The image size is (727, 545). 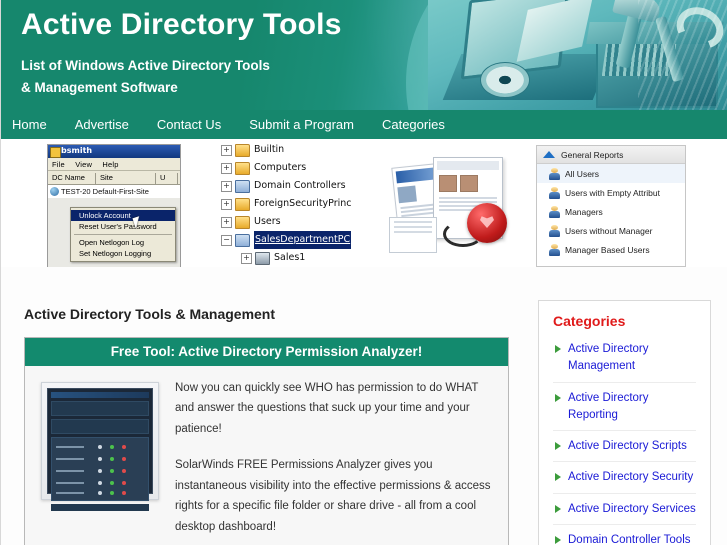 What do you see at coordinates (592, 154) in the screenshot?
I see `general-reports-title: General Reports` at bounding box center [592, 154].